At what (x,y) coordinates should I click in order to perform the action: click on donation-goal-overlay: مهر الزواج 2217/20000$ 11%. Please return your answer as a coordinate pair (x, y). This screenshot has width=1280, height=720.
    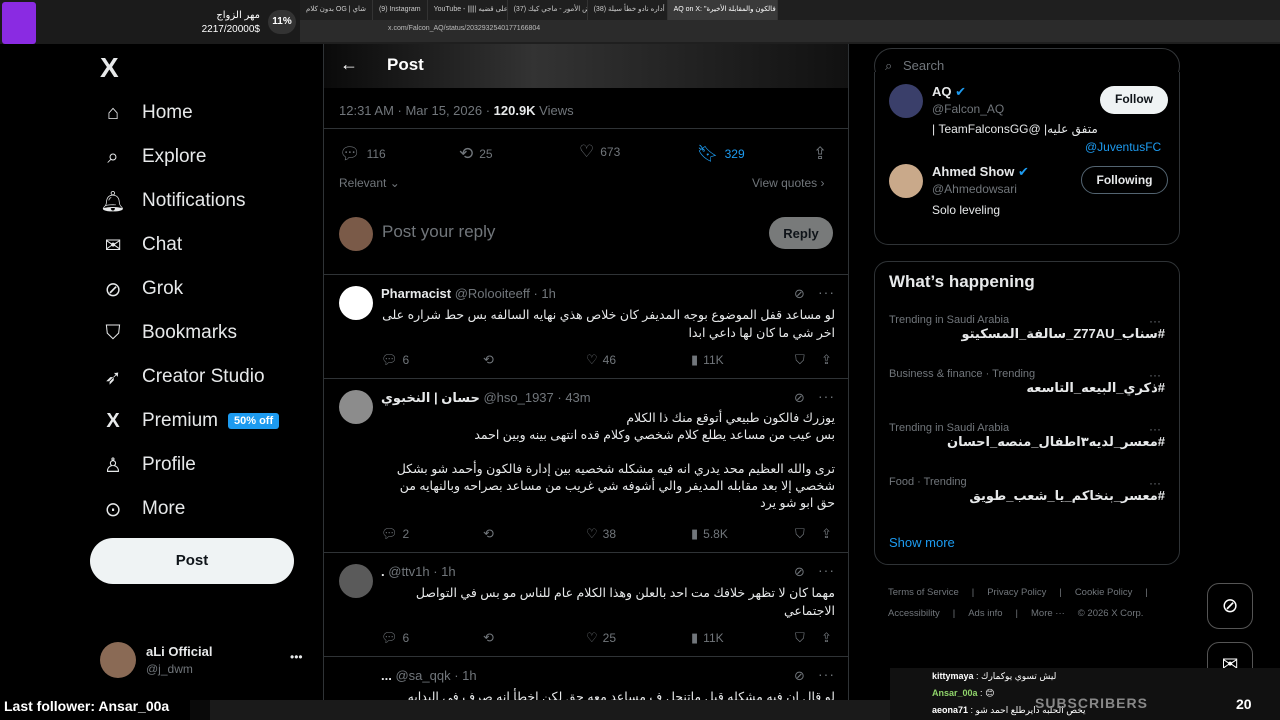
    Looking at the image, I should click on (150, 22).